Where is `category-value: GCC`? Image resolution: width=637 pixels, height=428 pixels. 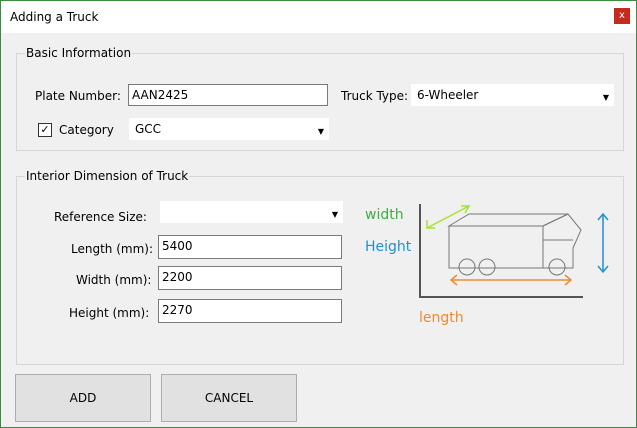 category-value: GCC is located at coordinates (148, 129).